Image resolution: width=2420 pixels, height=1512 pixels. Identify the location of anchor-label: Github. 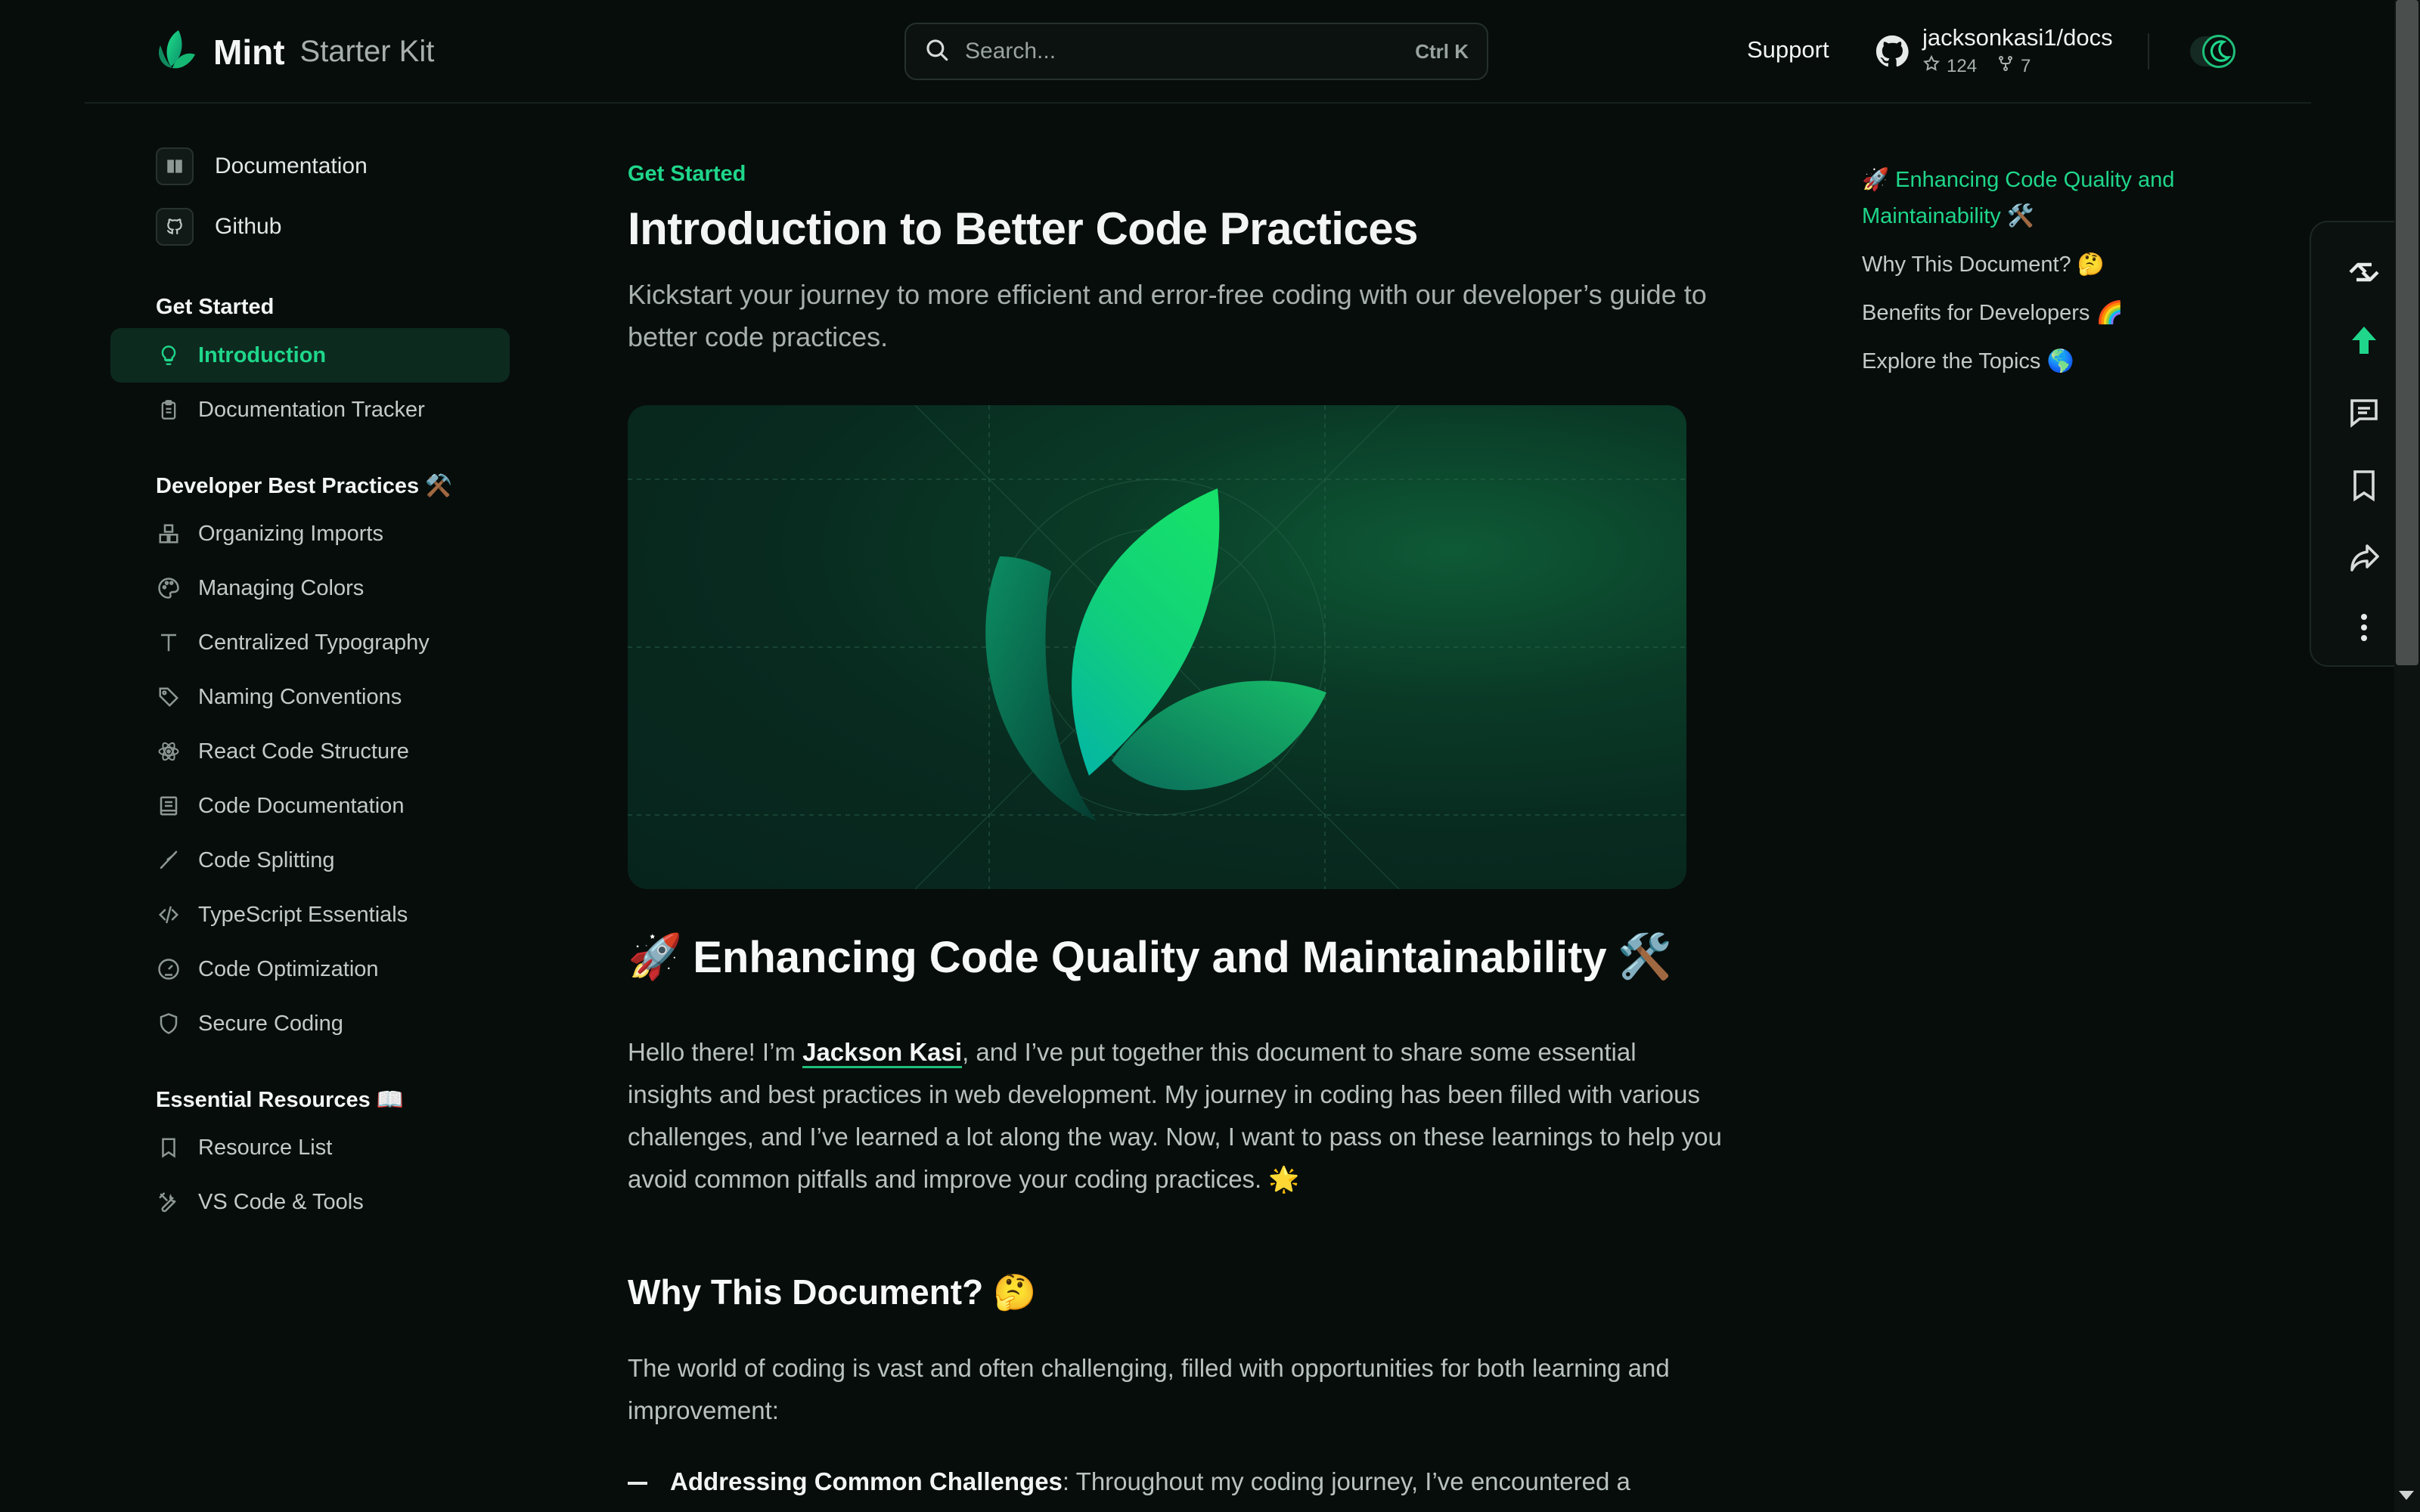
(248, 227).